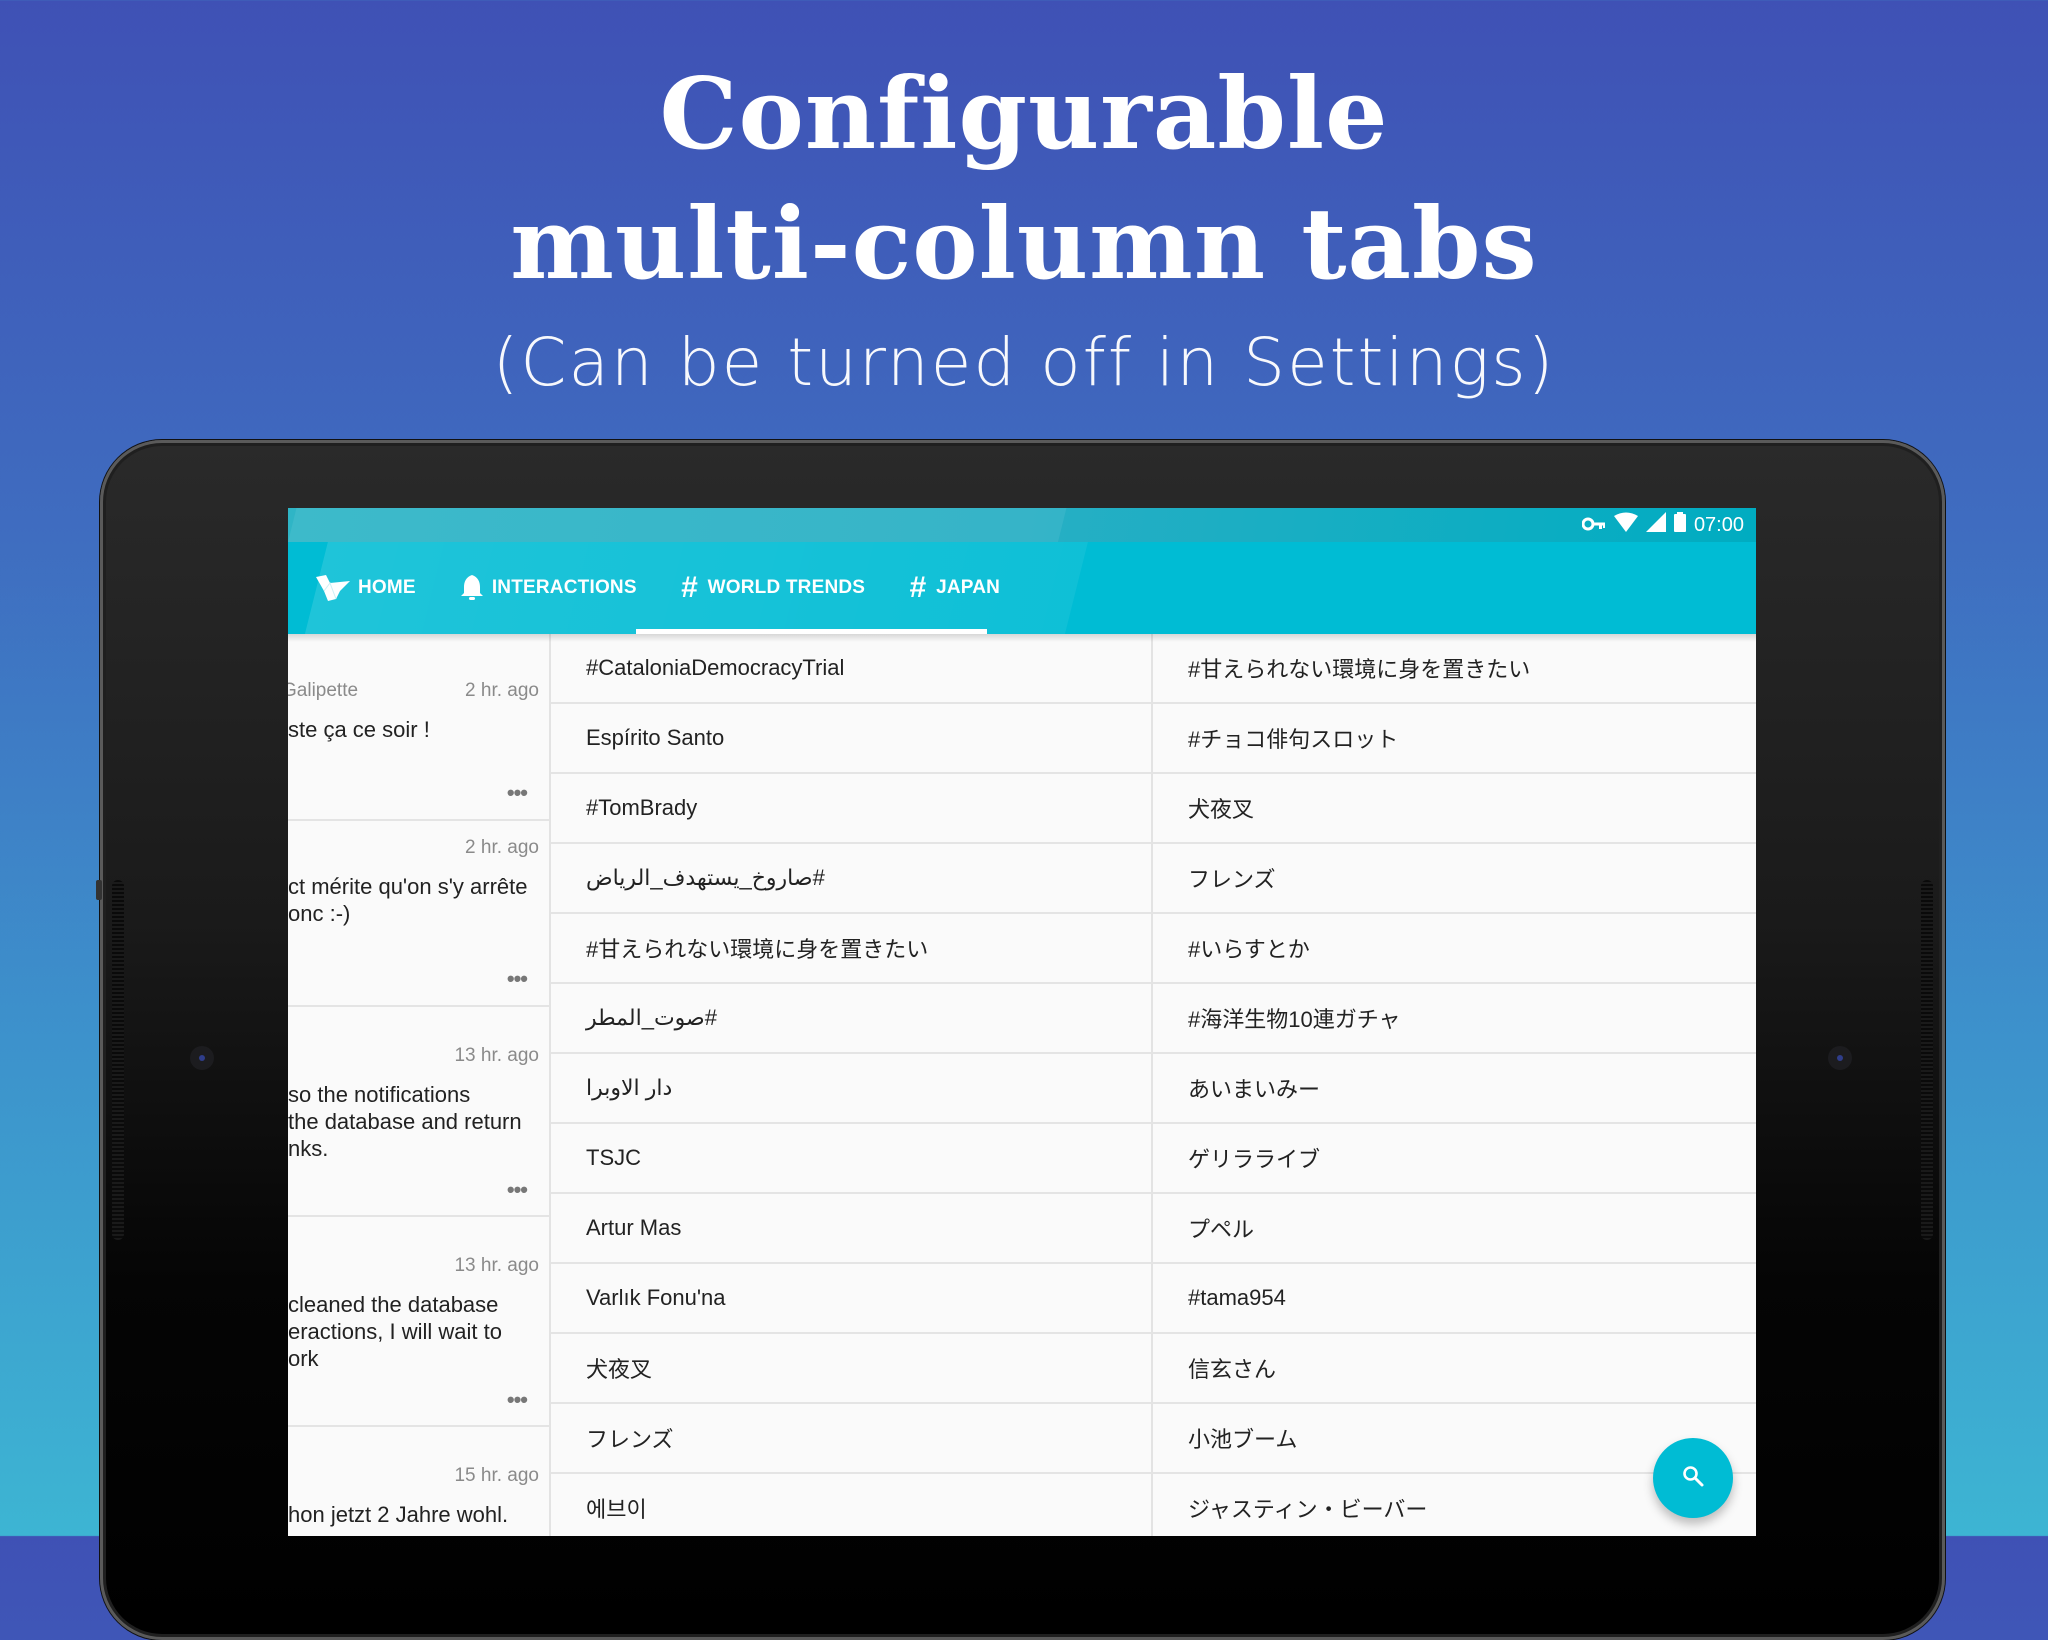 The image size is (2048, 1640). I want to click on trend-label: Espírito Santo, so click(655, 737).